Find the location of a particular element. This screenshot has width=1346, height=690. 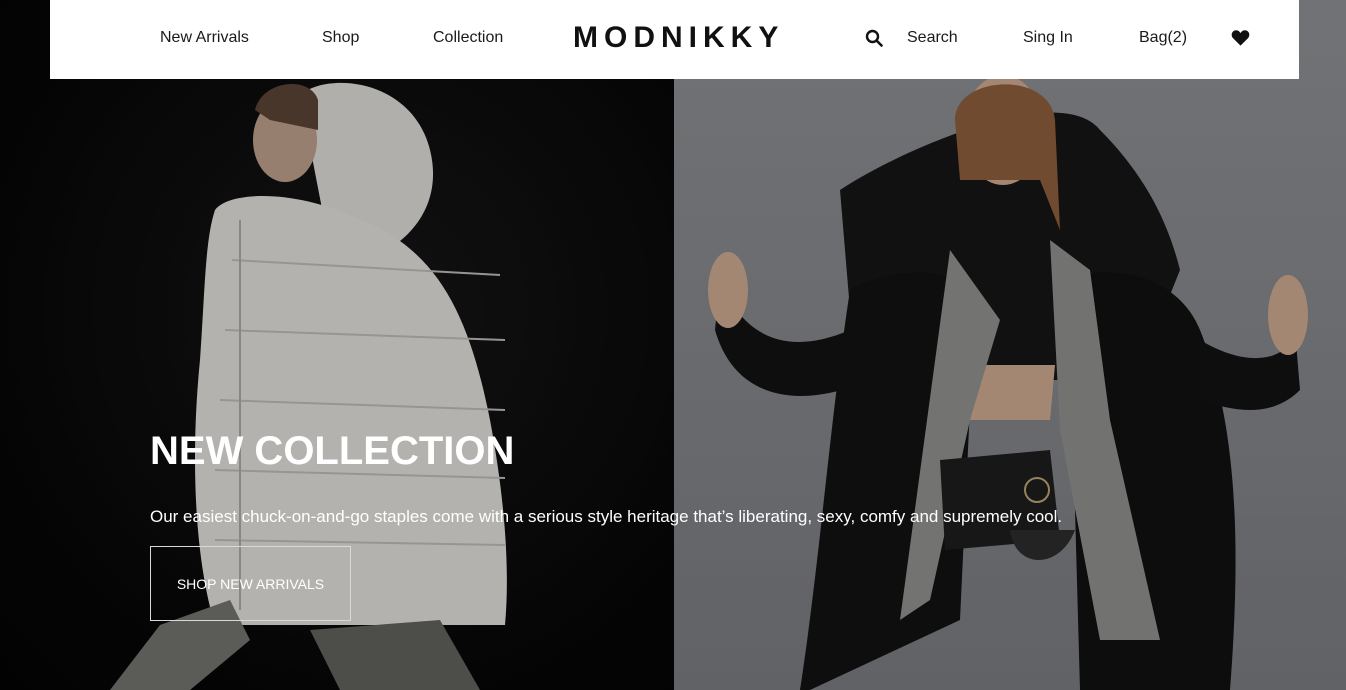

nav-bag: Bag(2) is located at coordinates (1163, 38).